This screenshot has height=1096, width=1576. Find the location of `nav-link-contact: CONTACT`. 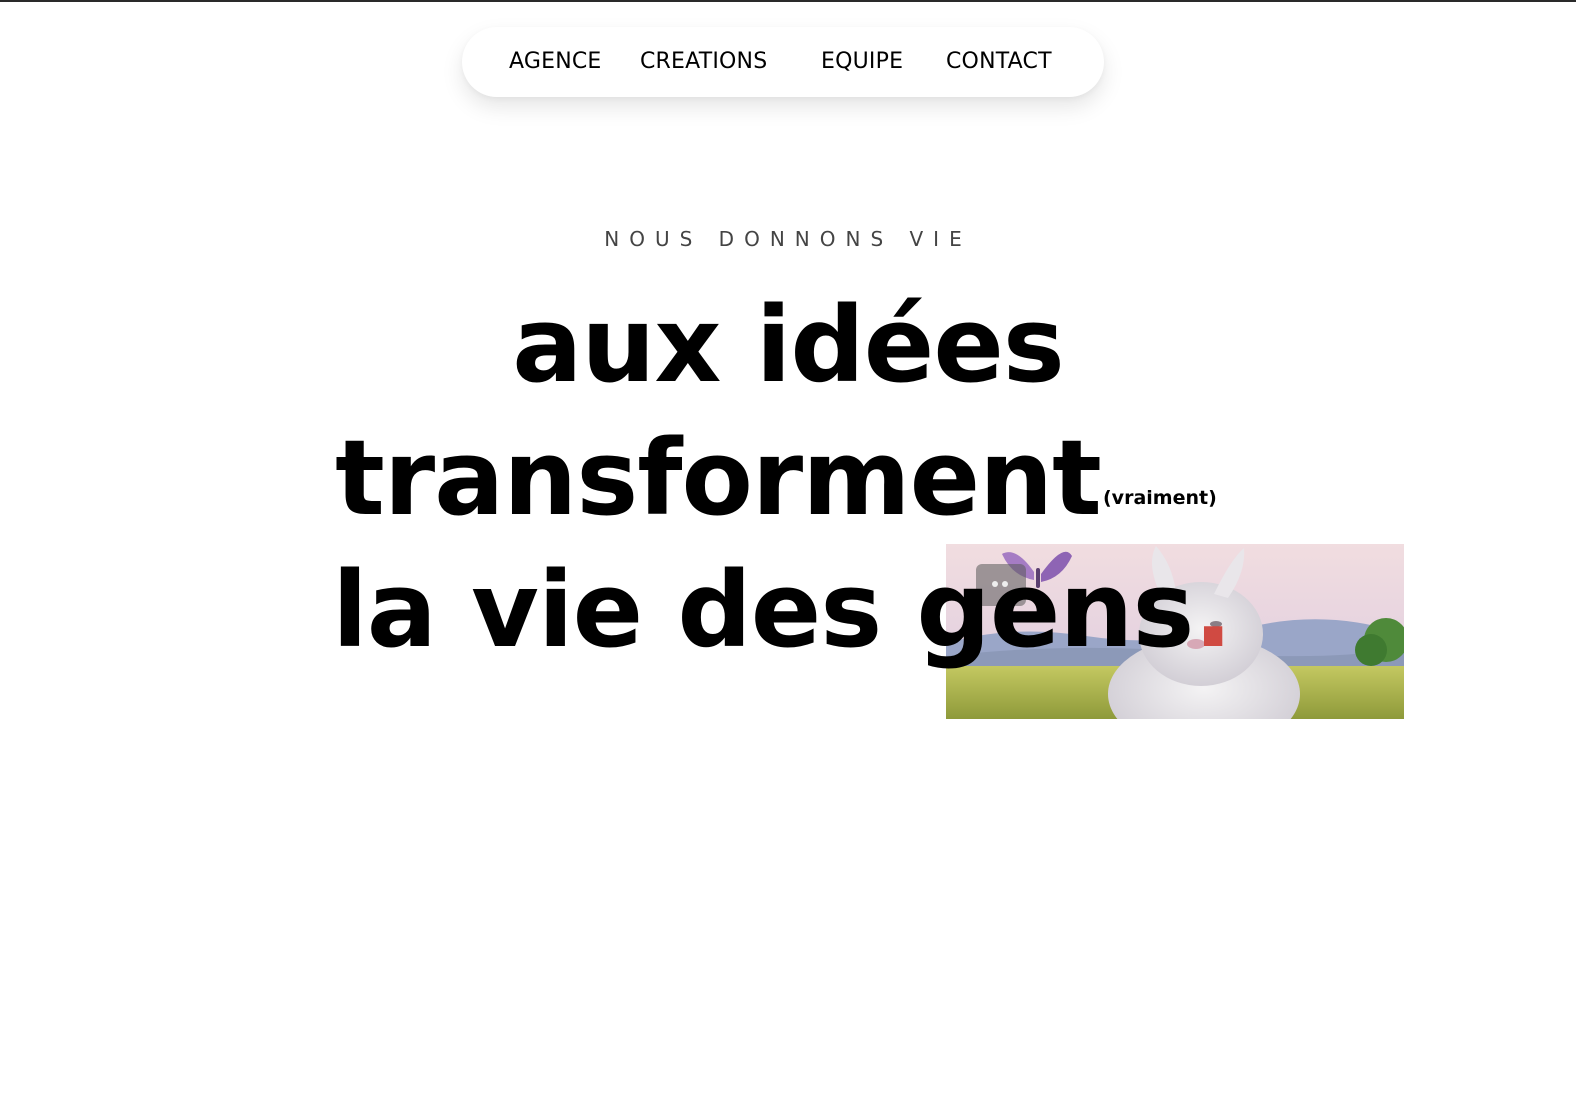

nav-link-contact: CONTACT is located at coordinates (999, 62).